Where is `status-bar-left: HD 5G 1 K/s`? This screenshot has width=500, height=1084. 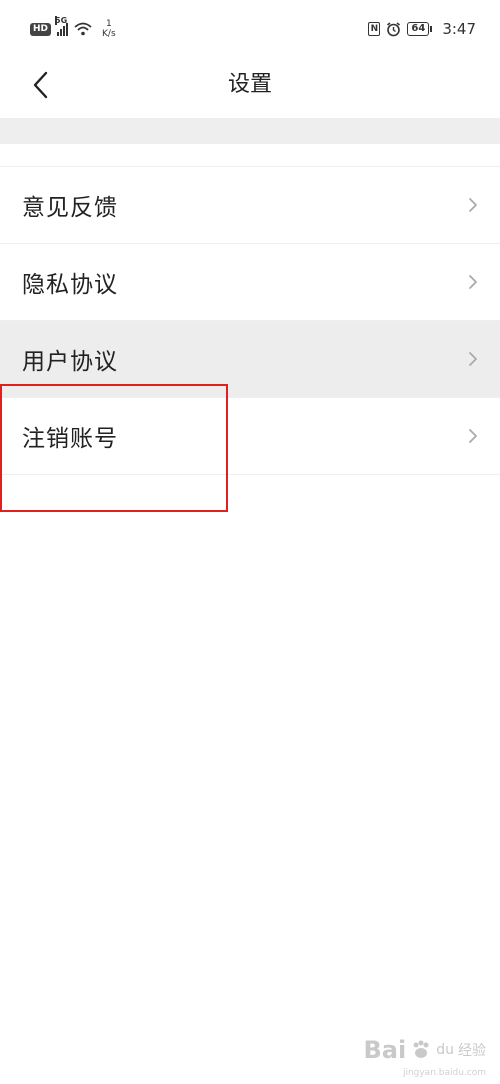 status-bar-left: HD 5G 1 K/s is located at coordinates (73, 27).